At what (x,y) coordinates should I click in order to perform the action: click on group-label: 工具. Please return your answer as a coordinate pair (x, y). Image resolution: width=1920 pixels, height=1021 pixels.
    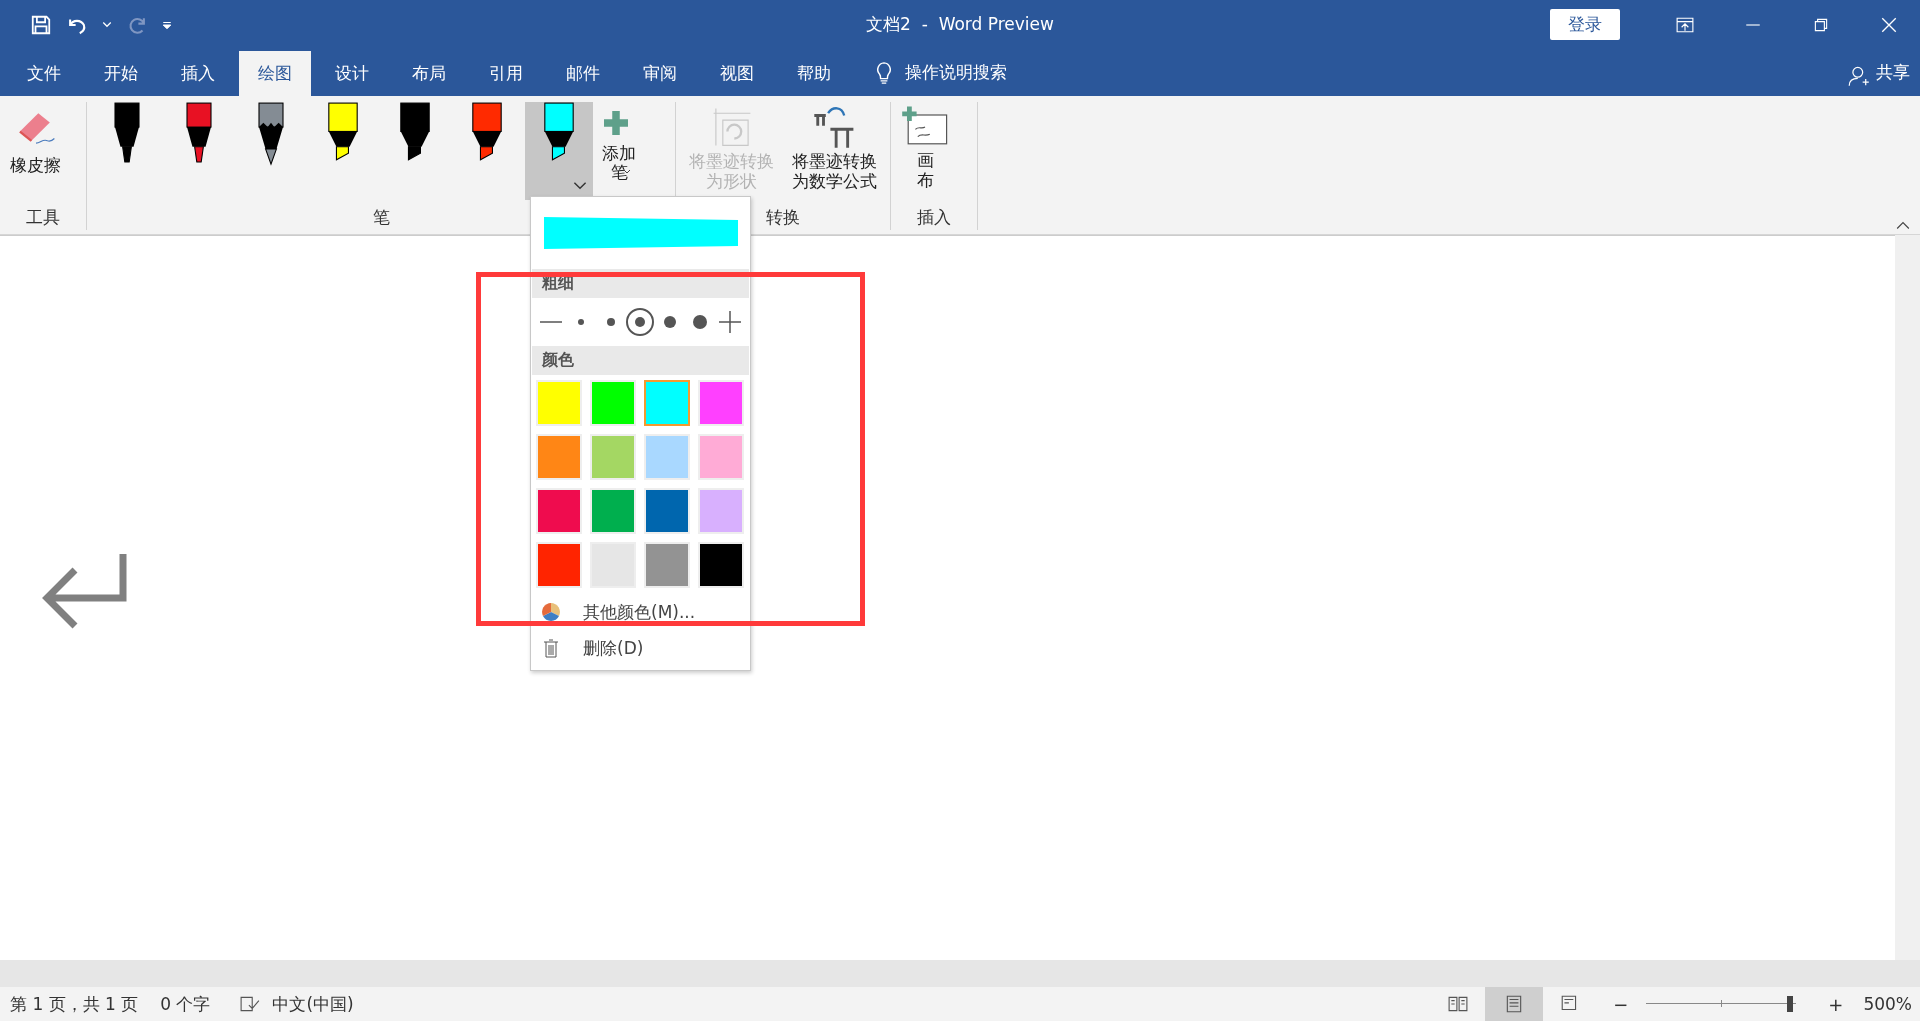
    Looking at the image, I should click on (43, 217).